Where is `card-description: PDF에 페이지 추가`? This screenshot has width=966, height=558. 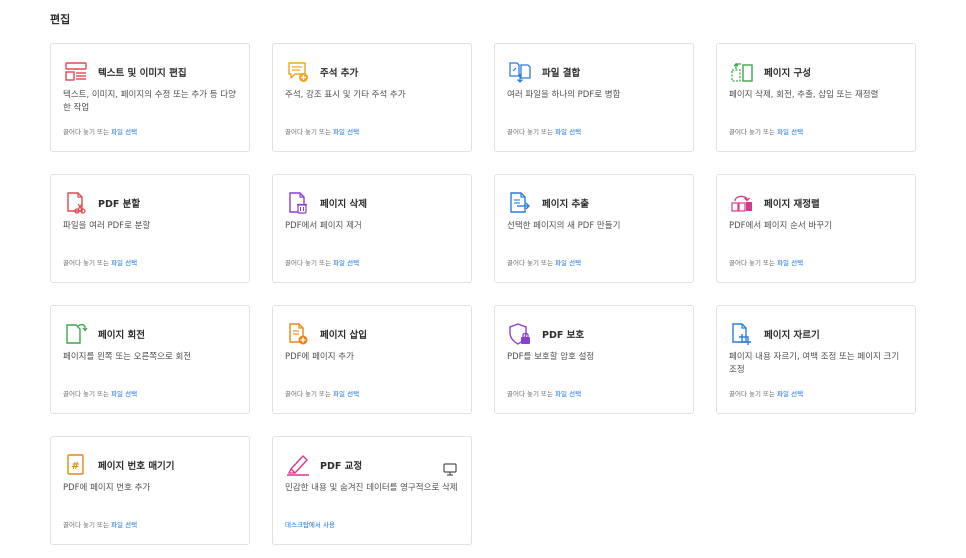
card-description: PDF에 페이지 추가 is located at coordinates (319, 357).